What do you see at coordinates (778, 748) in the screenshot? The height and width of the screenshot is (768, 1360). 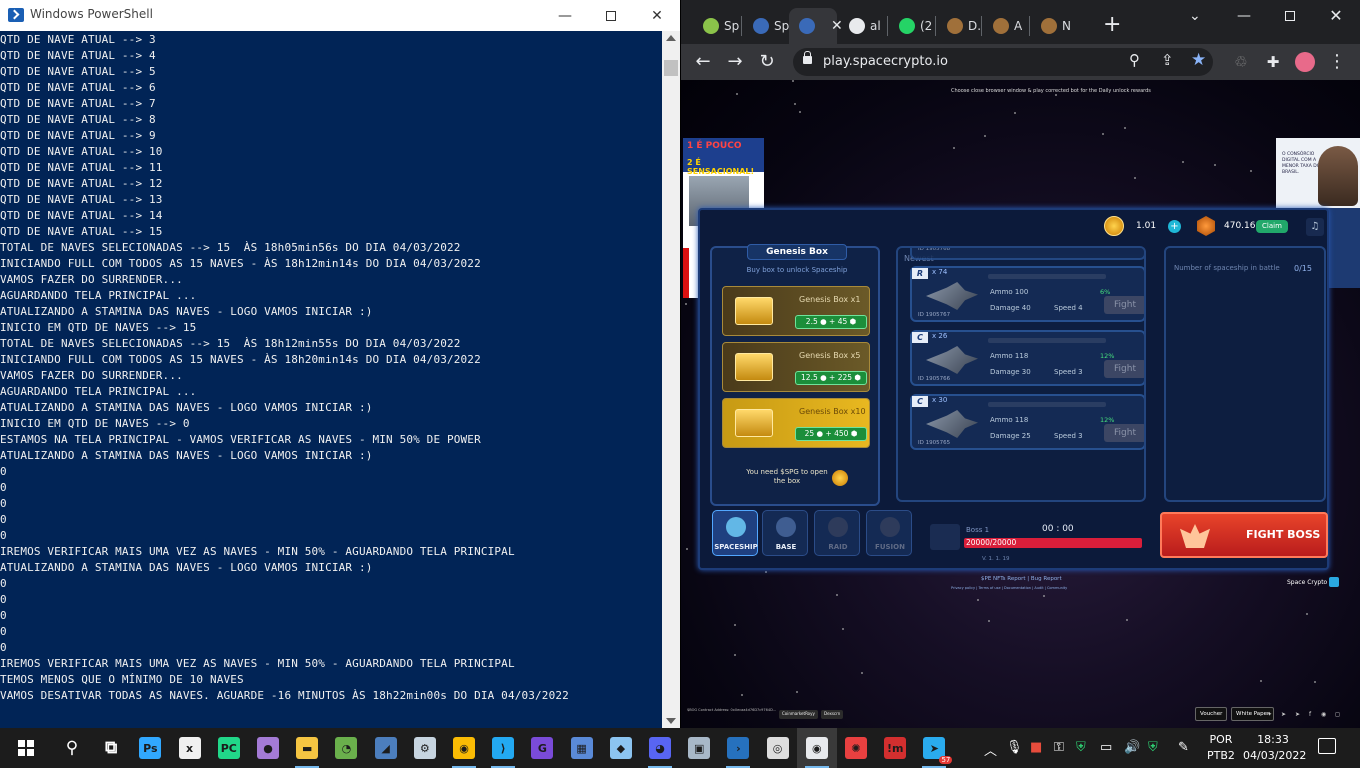 I see `taskbar-app: ◎` at bounding box center [778, 748].